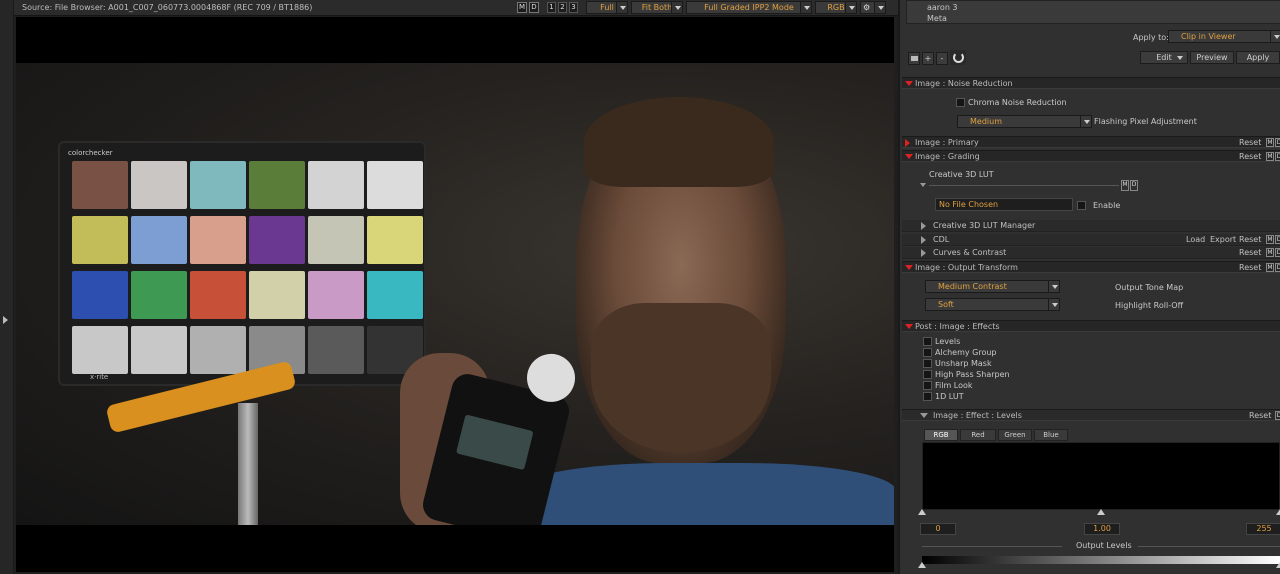 Image resolution: width=1280 pixels, height=574 pixels. Describe the element at coordinates (923, 185) in the screenshot. I see `lut-expand-icon` at that location.